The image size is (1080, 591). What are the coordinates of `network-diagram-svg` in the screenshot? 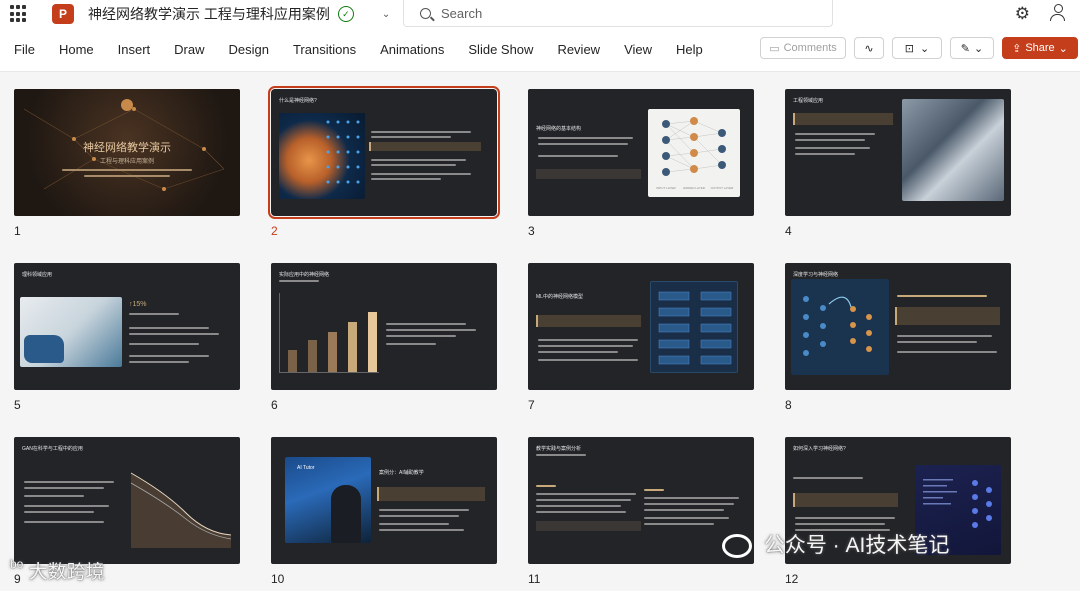 It's located at (694, 146).